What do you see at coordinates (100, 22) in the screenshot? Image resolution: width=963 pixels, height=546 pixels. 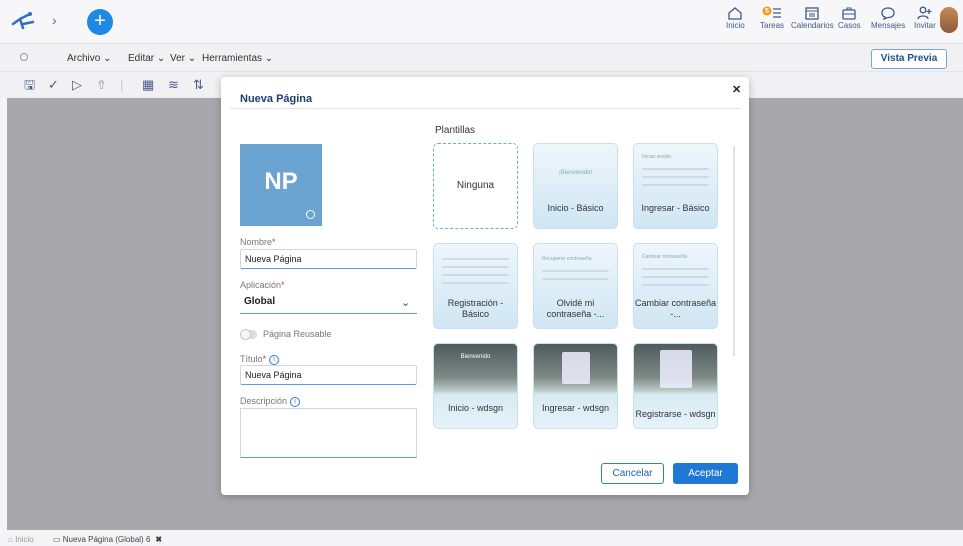 I see `add-button: +` at bounding box center [100, 22].